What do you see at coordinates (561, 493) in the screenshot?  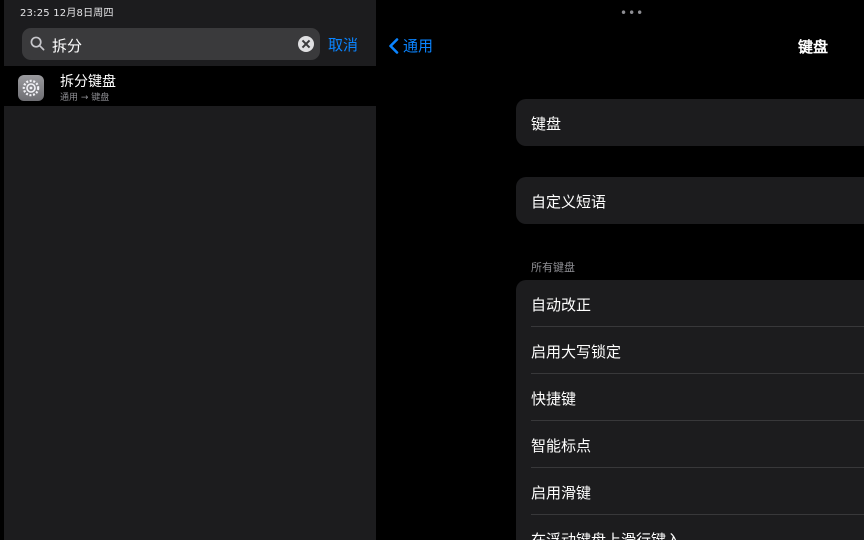 I see `row-label: 启用滑键` at bounding box center [561, 493].